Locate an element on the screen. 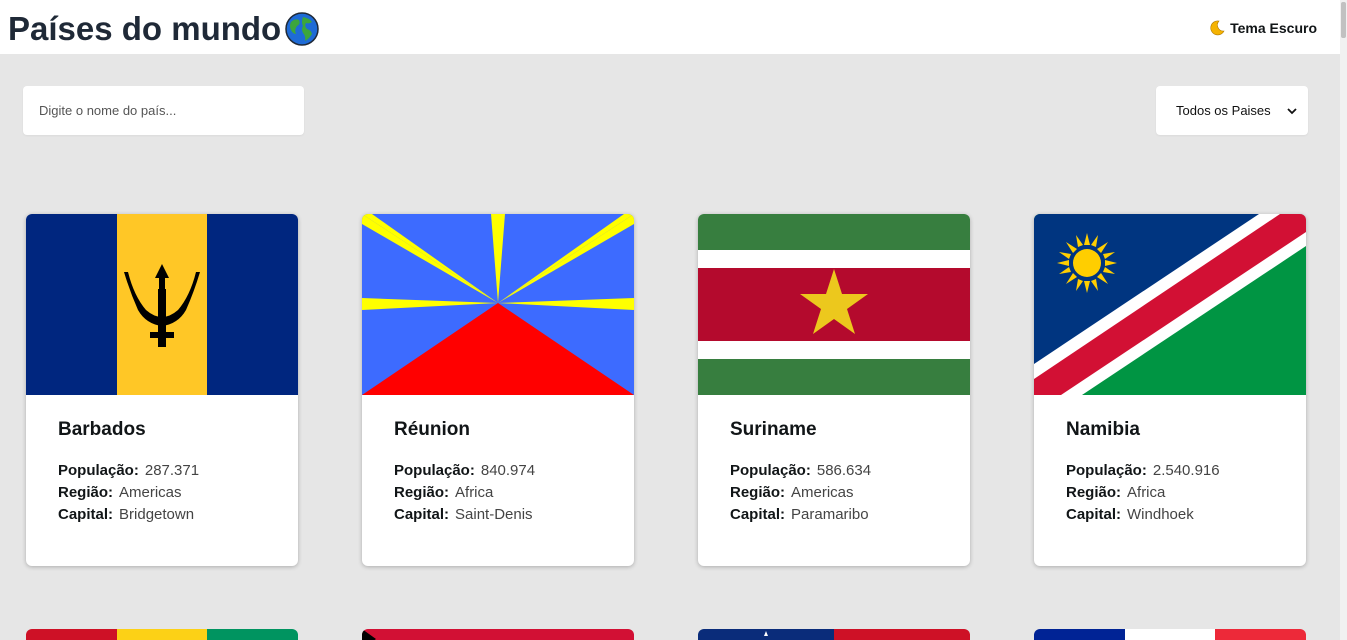  region-filter-select: Todos os Paises is located at coordinates (1232, 110).